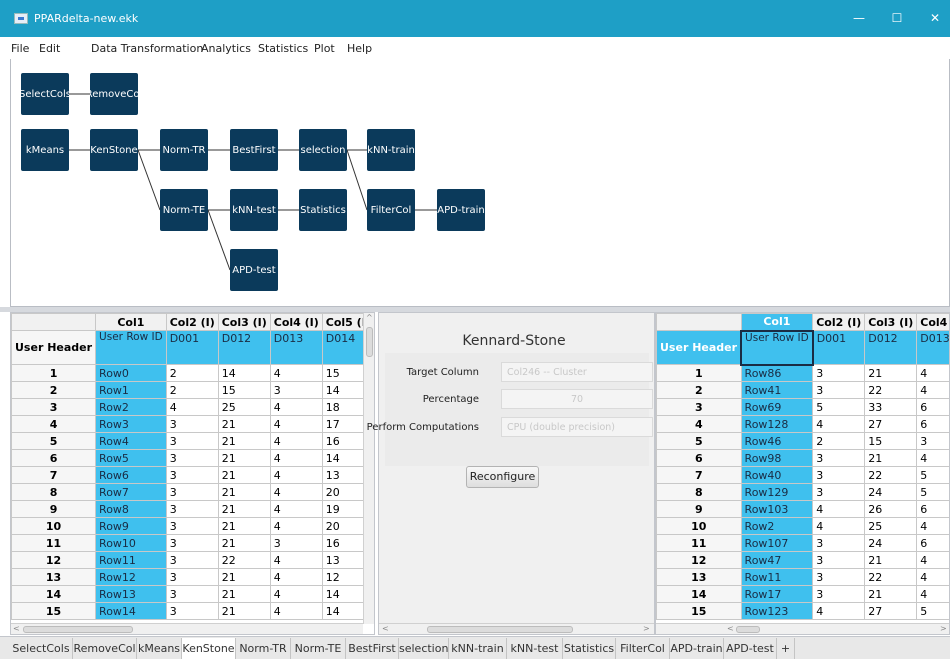 This screenshot has width=950, height=659. Describe the element at coordinates (369, 317) in the screenshot. I see `scroll-up-icon: ^` at that location.